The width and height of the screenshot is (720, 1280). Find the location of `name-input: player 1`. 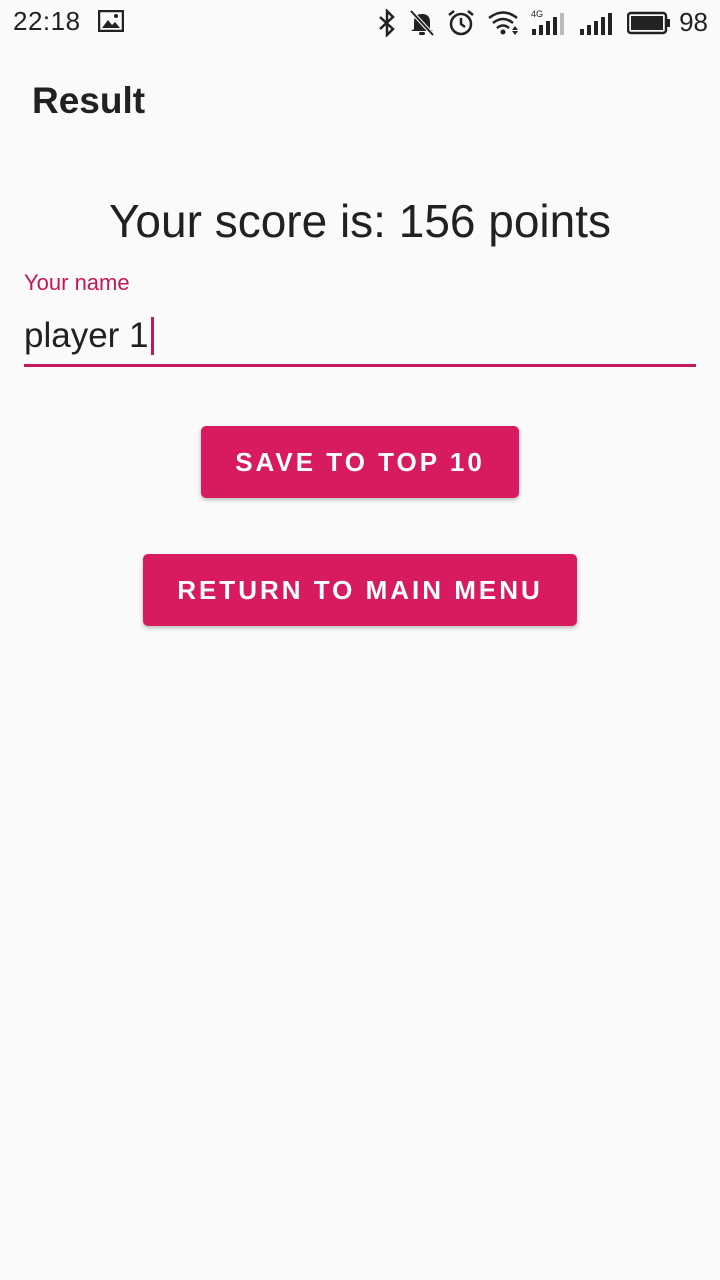

name-input: player 1 is located at coordinates (89, 336).